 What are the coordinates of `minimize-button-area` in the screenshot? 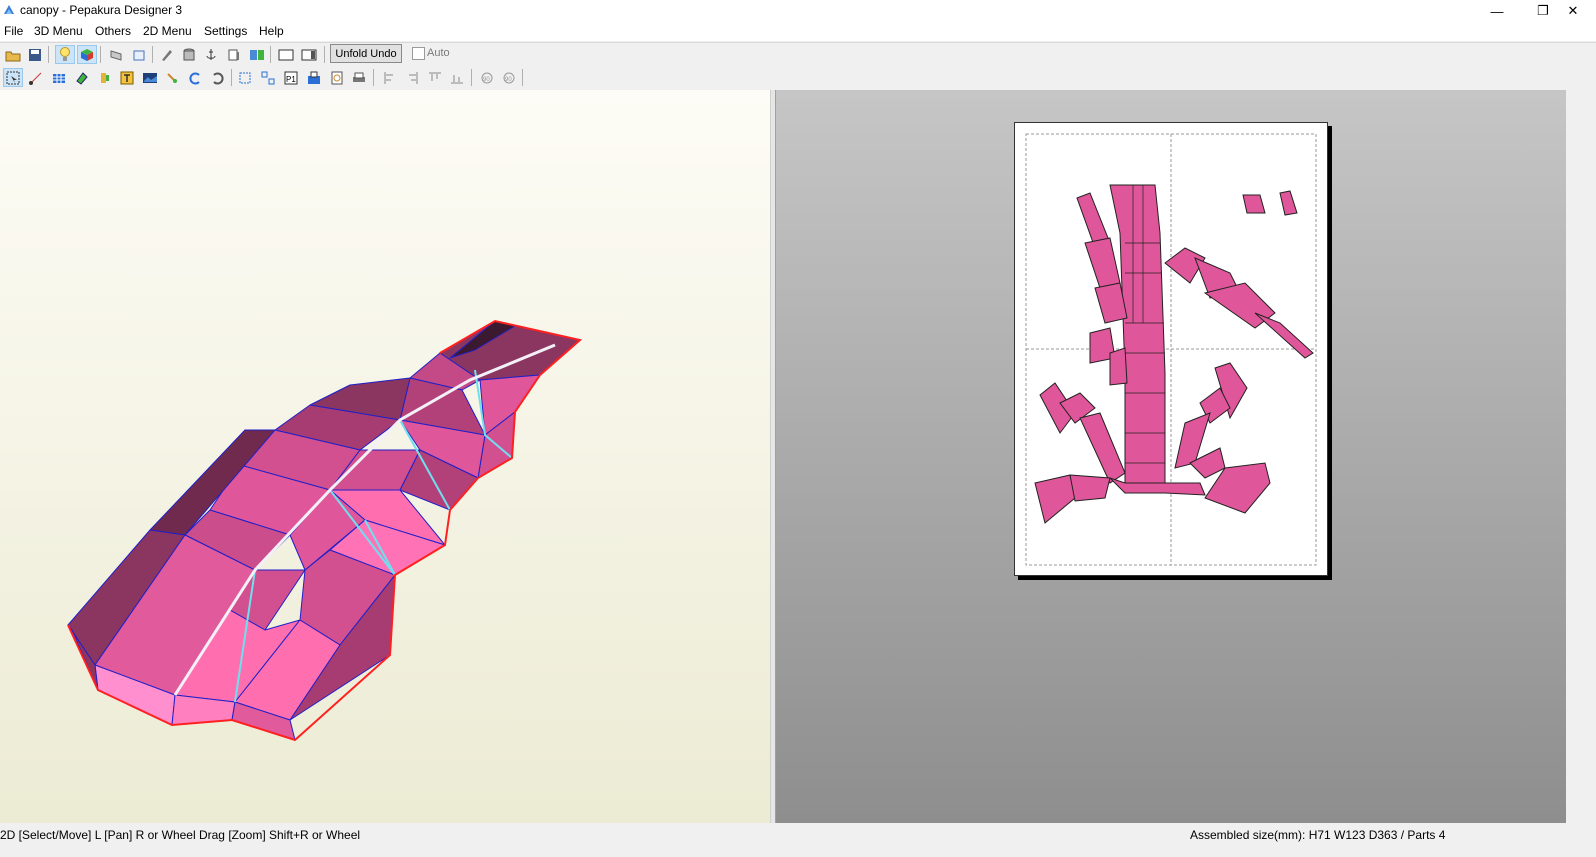 It's located at (1499, 11).